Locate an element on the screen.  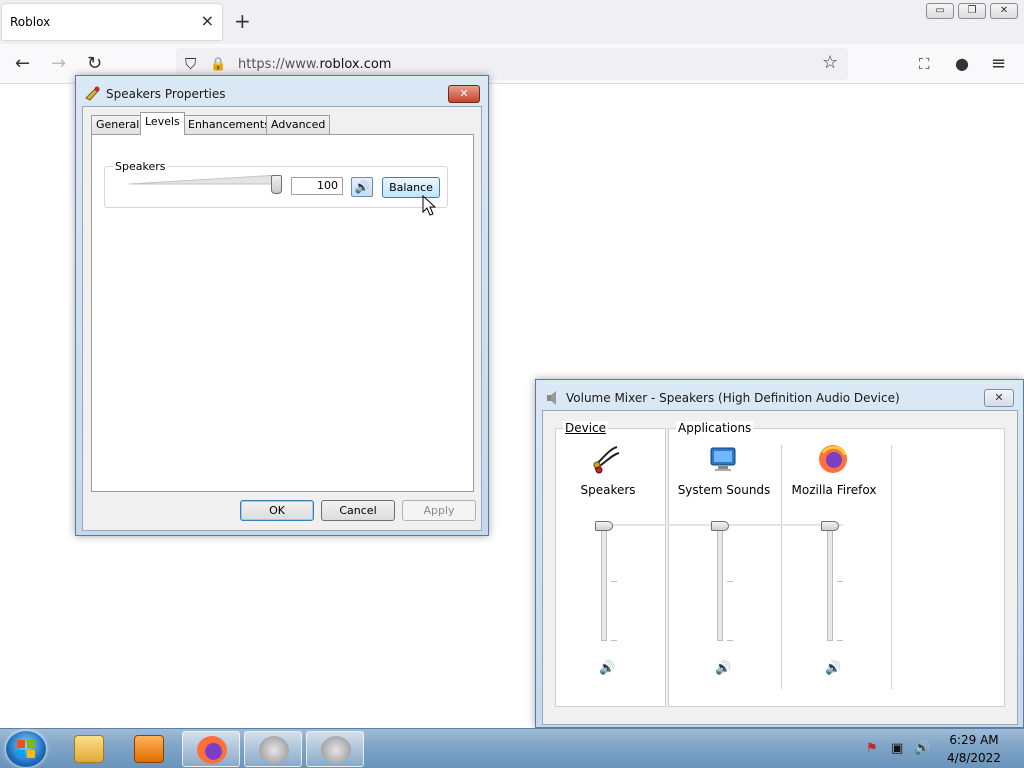
action-center-flag-icon: ⚑ is located at coordinates (872, 748).